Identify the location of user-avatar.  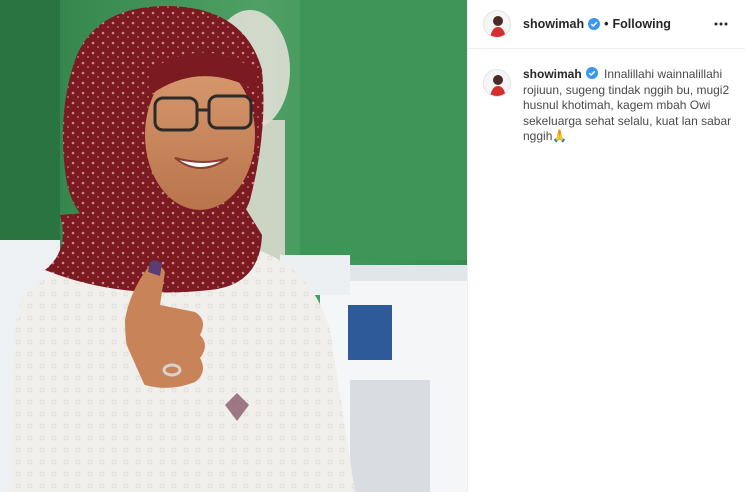
(497, 24).